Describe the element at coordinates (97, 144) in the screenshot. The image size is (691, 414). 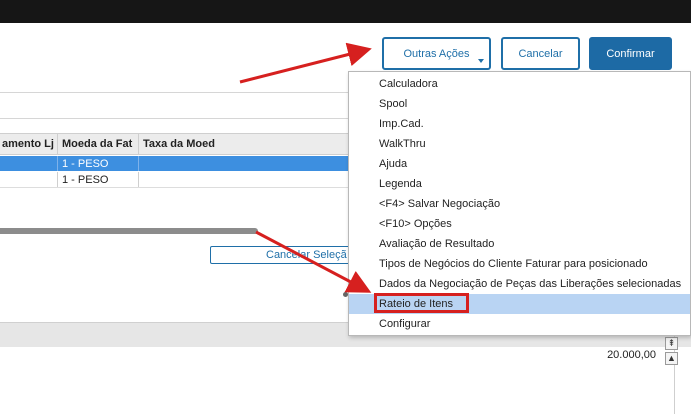
I see `column-header: Moeda da Fat` at that location.